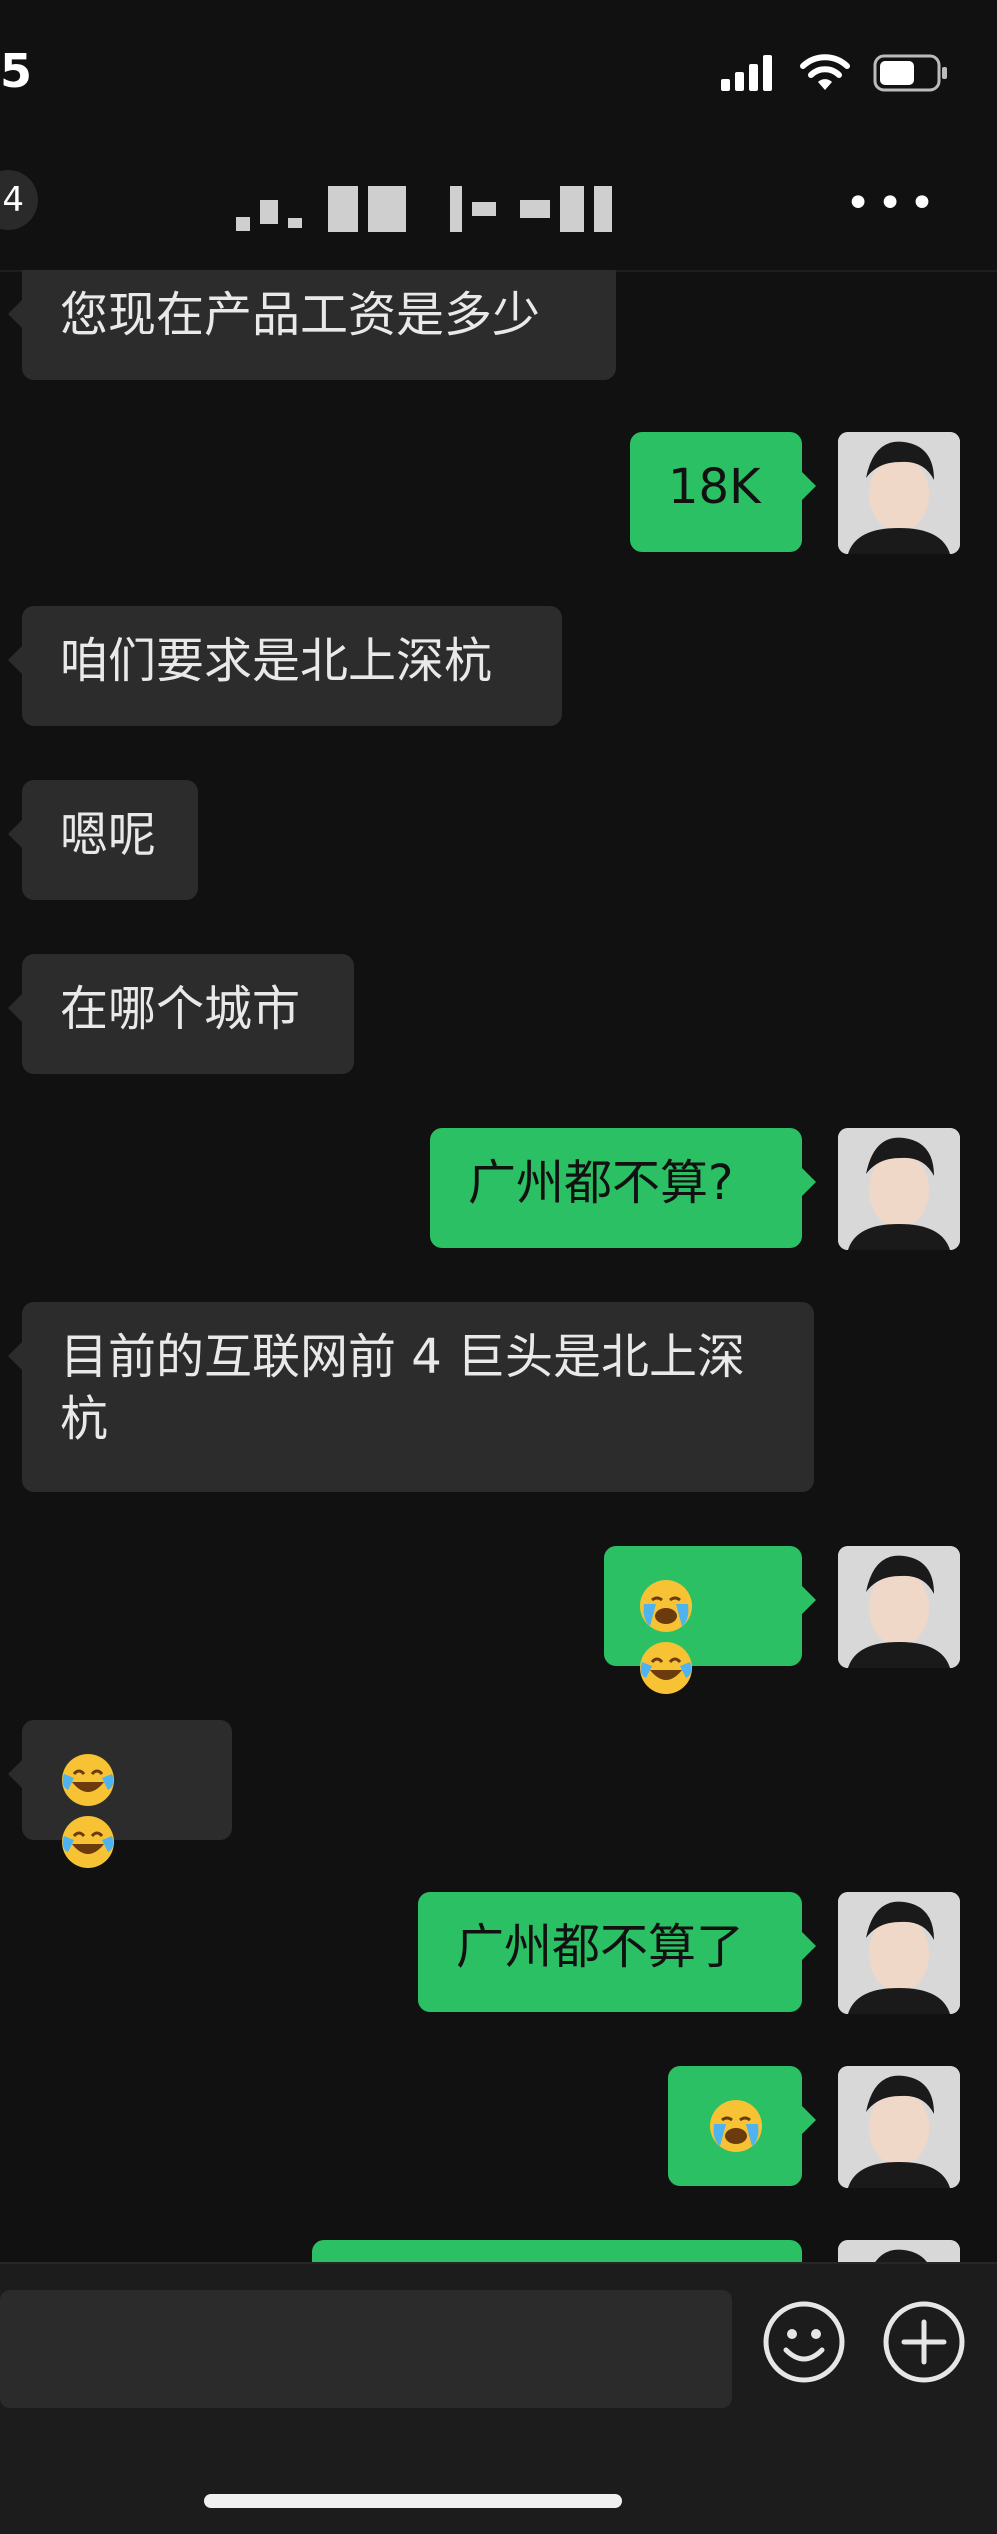 The image size is (997, 2534). Describe the element at coordinates (84, 1419) in the screenshot. I see `message-text-line: 杭` at that location.